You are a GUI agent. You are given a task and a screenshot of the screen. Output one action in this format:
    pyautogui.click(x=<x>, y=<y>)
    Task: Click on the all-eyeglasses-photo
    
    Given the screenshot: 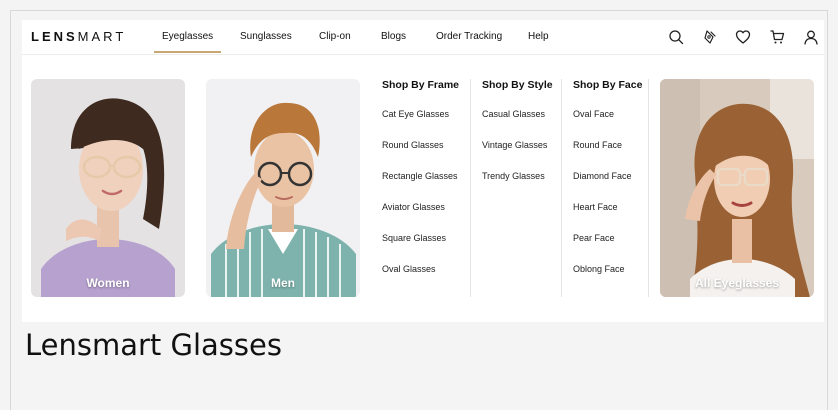 What is the action you would take?
    pyautogui.click(x=737, y=188)
    